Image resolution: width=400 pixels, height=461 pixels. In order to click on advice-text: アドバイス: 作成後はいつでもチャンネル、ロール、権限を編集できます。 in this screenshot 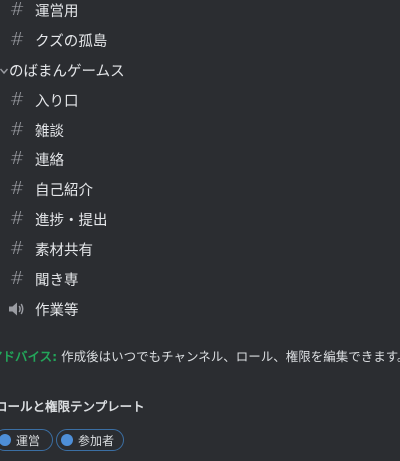, I will do `click(200, 355)`.